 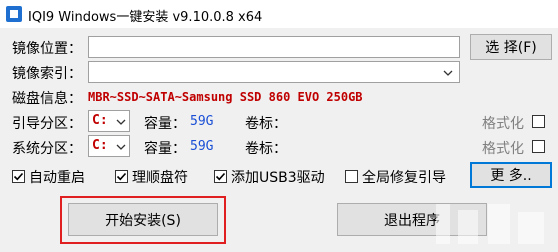 What do you see at coordinates (266, 149) in the screenshot?
I see `system-volume-label: 卷标：` at bounding box center [266, 149].